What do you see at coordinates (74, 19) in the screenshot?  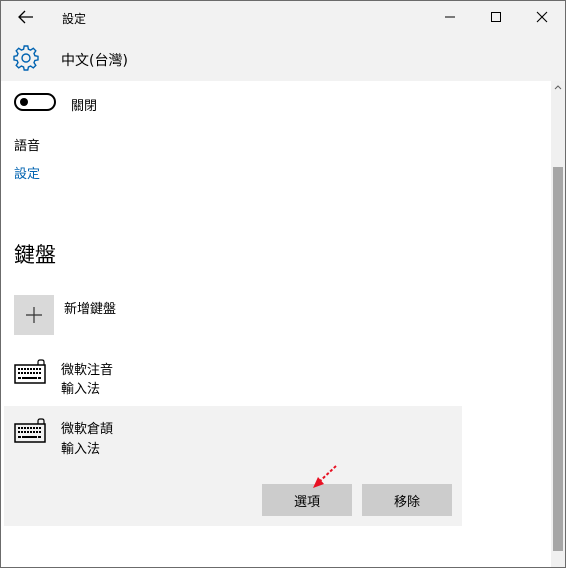 I see `window-title: 設定` at bounding box center [74, 19].